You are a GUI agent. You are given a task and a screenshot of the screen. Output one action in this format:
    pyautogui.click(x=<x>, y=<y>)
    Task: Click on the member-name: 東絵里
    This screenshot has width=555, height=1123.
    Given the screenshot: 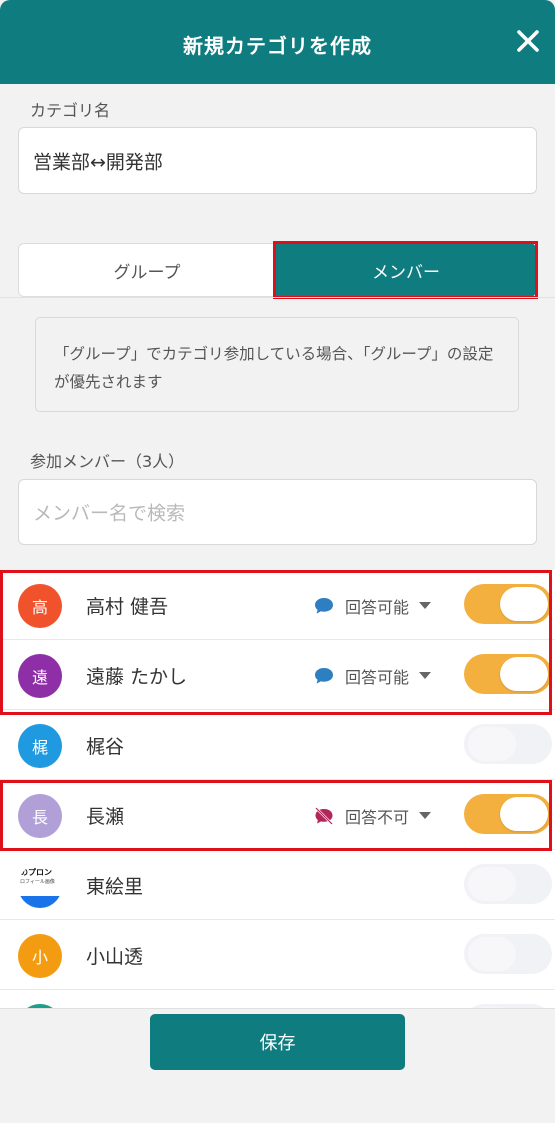 What is the action you would take?
    pyautogui.click(x=115, y=887)
    